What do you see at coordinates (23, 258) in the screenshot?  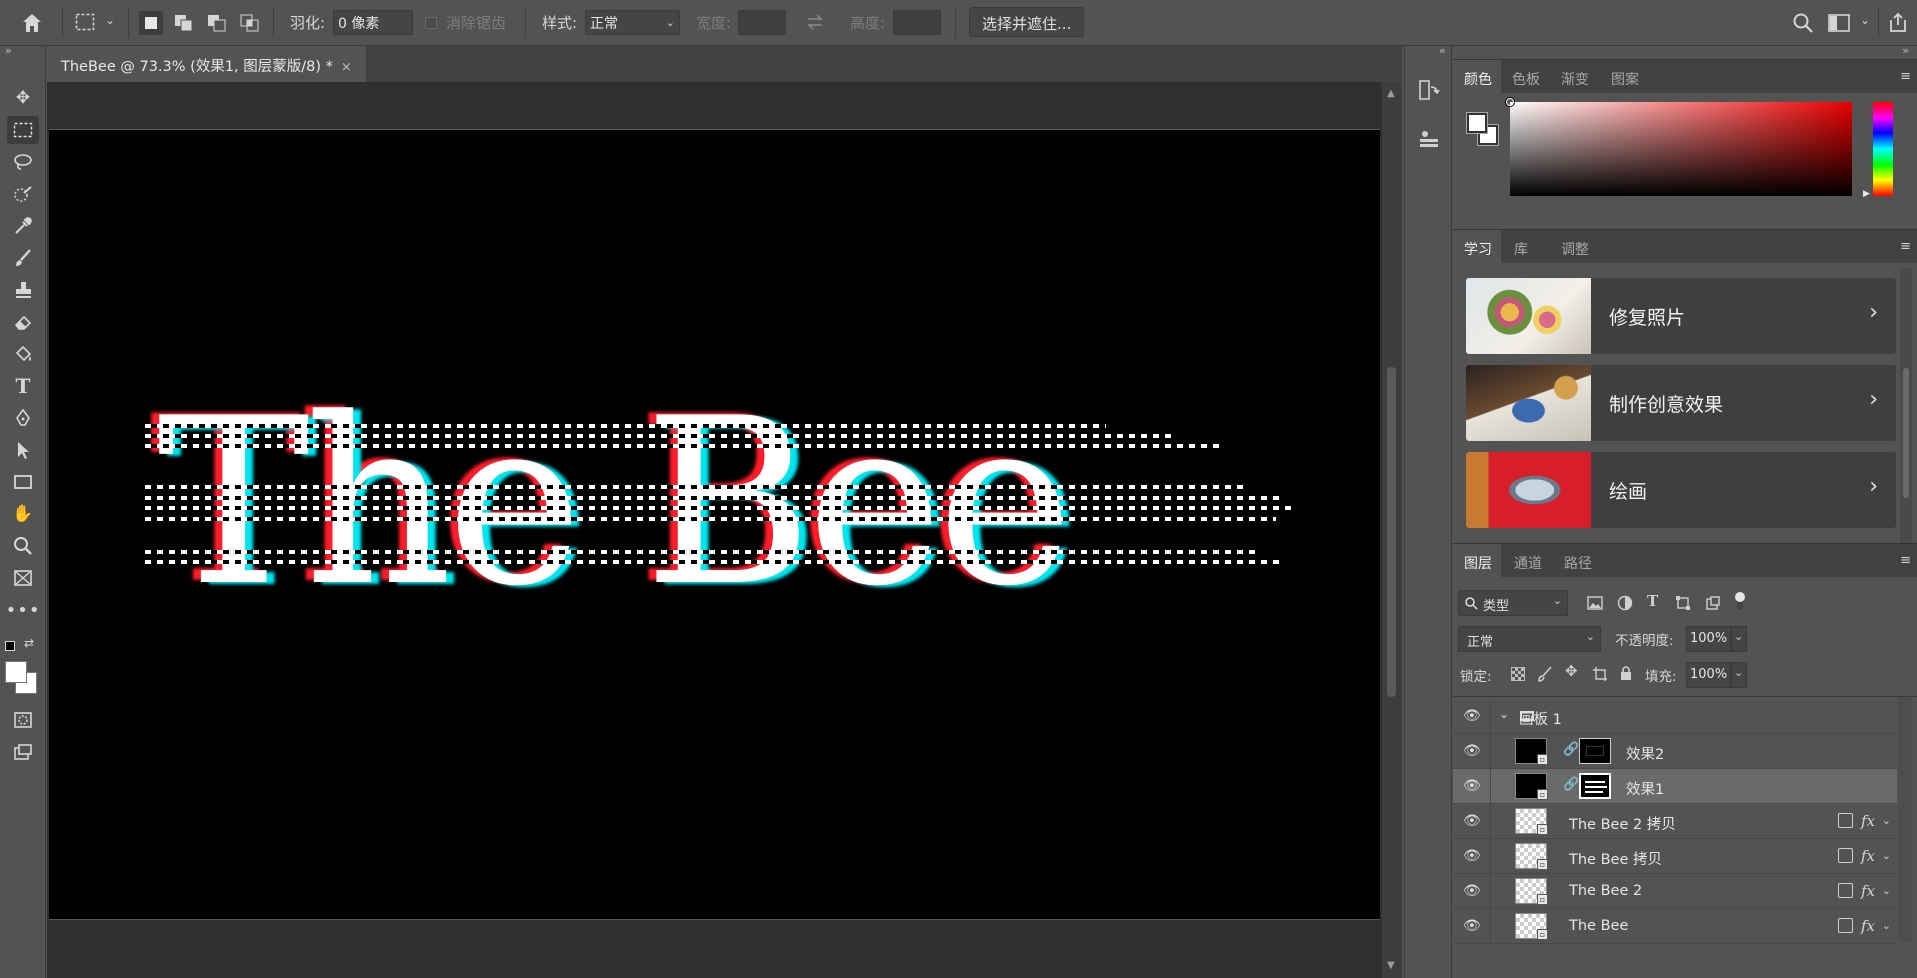 I see `brush-tool-icon` at bounding box center [23, 258].